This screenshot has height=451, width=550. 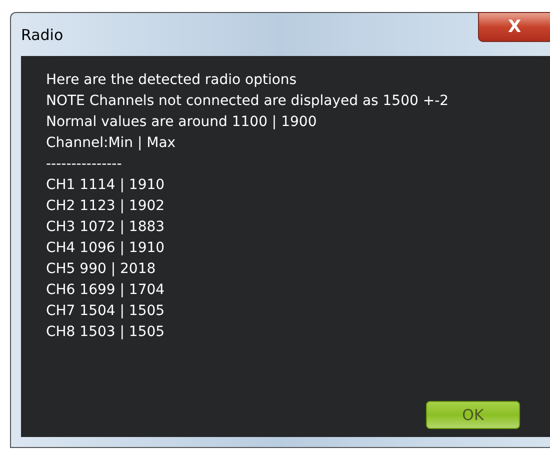 I want to click on message-line: Here are the detected radio options, so click(x=171, y=80).